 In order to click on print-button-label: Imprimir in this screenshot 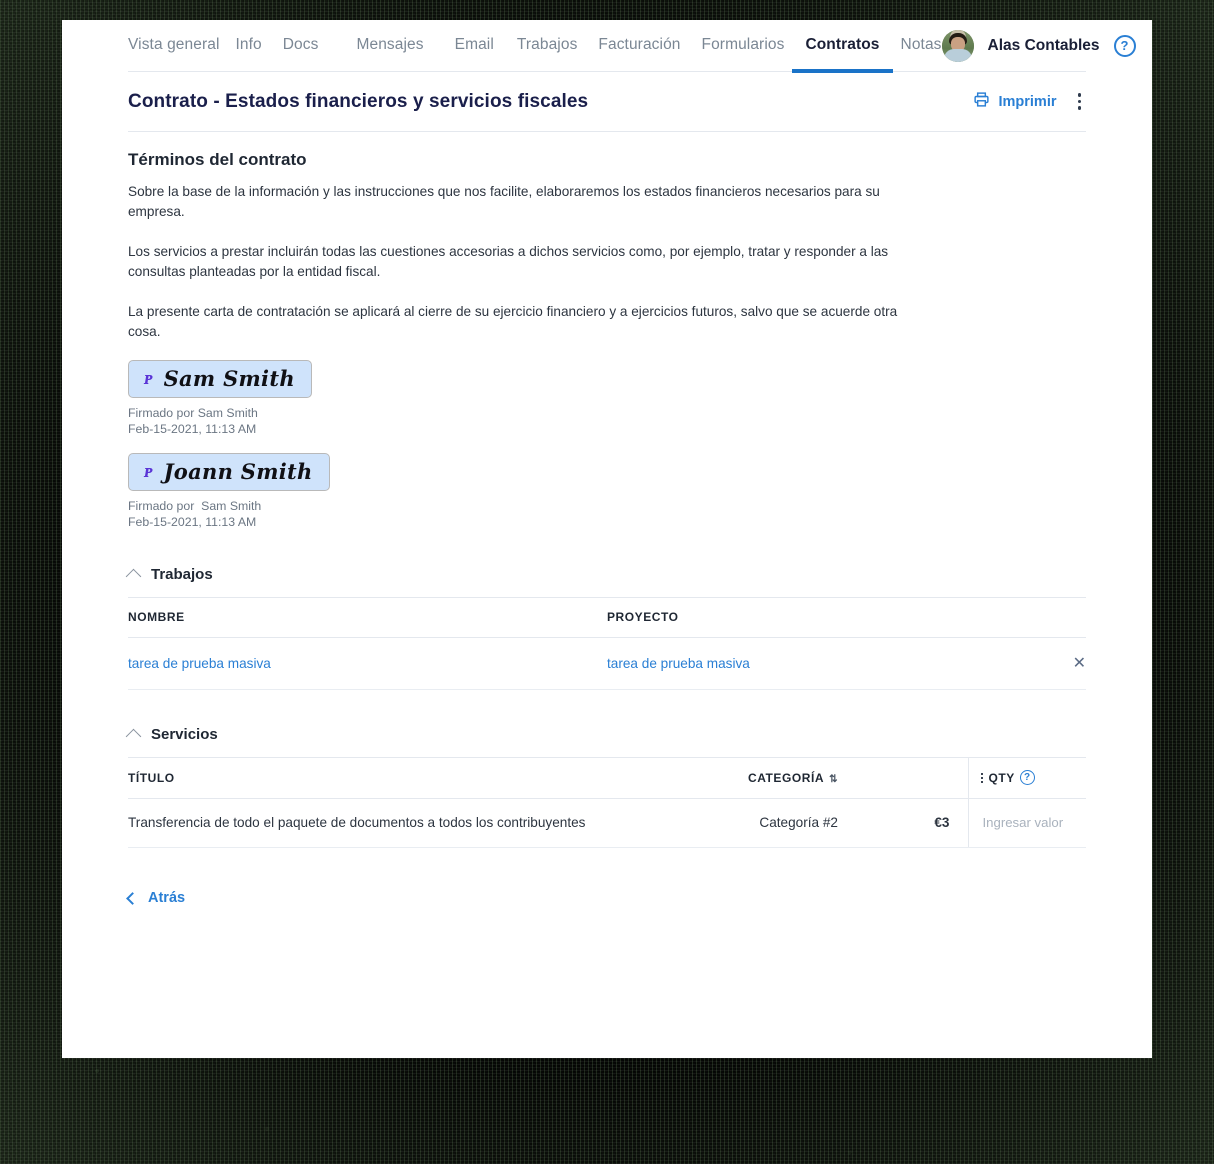, I will do `click(1027, 101)`.